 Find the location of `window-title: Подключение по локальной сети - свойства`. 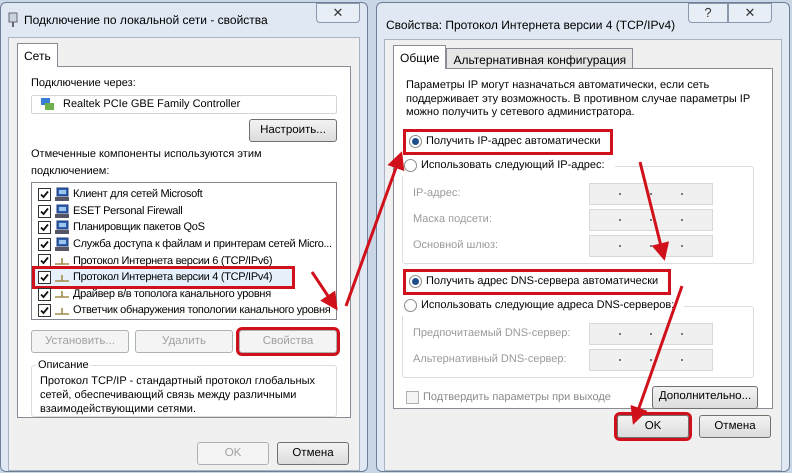

window-title: Подключение по локальной сети - свойства is located at coordinates (146, 20).